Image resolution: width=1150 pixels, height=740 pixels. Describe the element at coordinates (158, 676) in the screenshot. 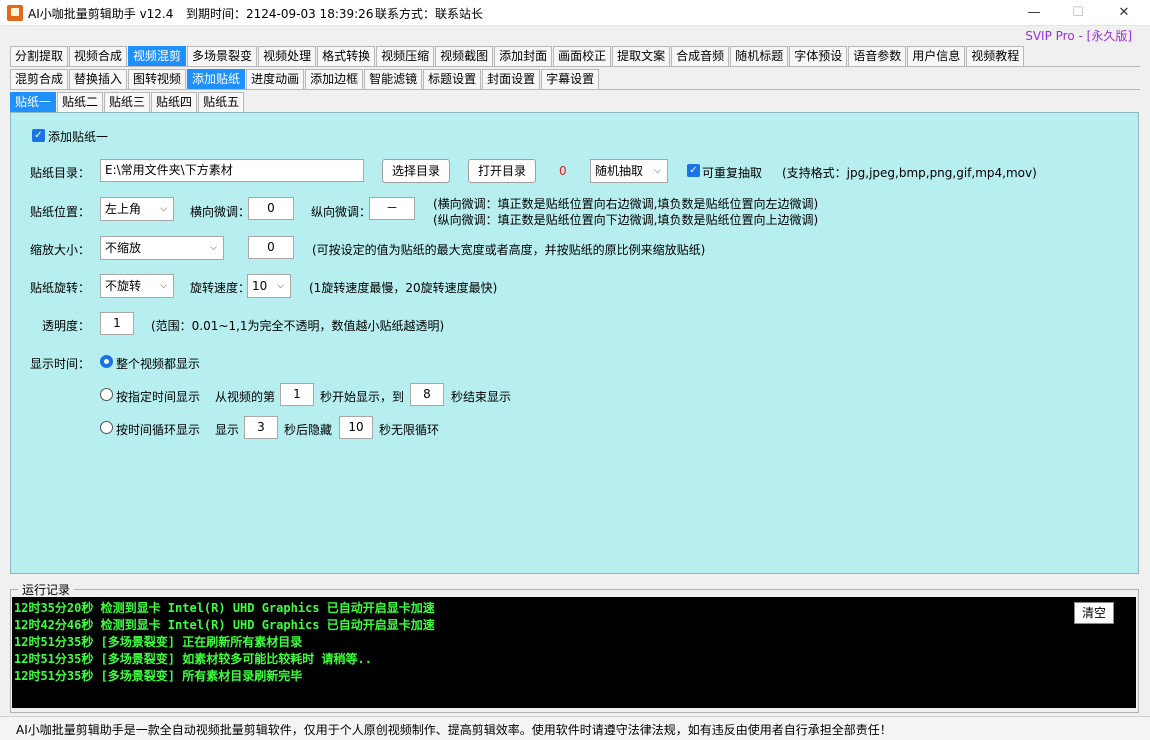

I see `log-line: 12时51分35秒 [多场景裂变] 所有素材目录刷新完毕` at that location.